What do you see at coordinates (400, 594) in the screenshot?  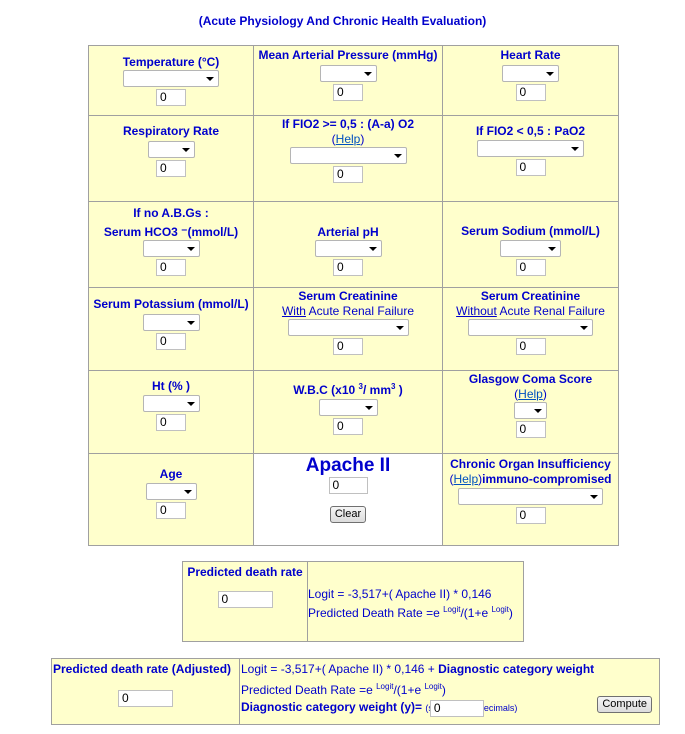 I see `logit-formula: Logit = -3,517+( Apache II) * 0,146` at bounding box center [400, 594].